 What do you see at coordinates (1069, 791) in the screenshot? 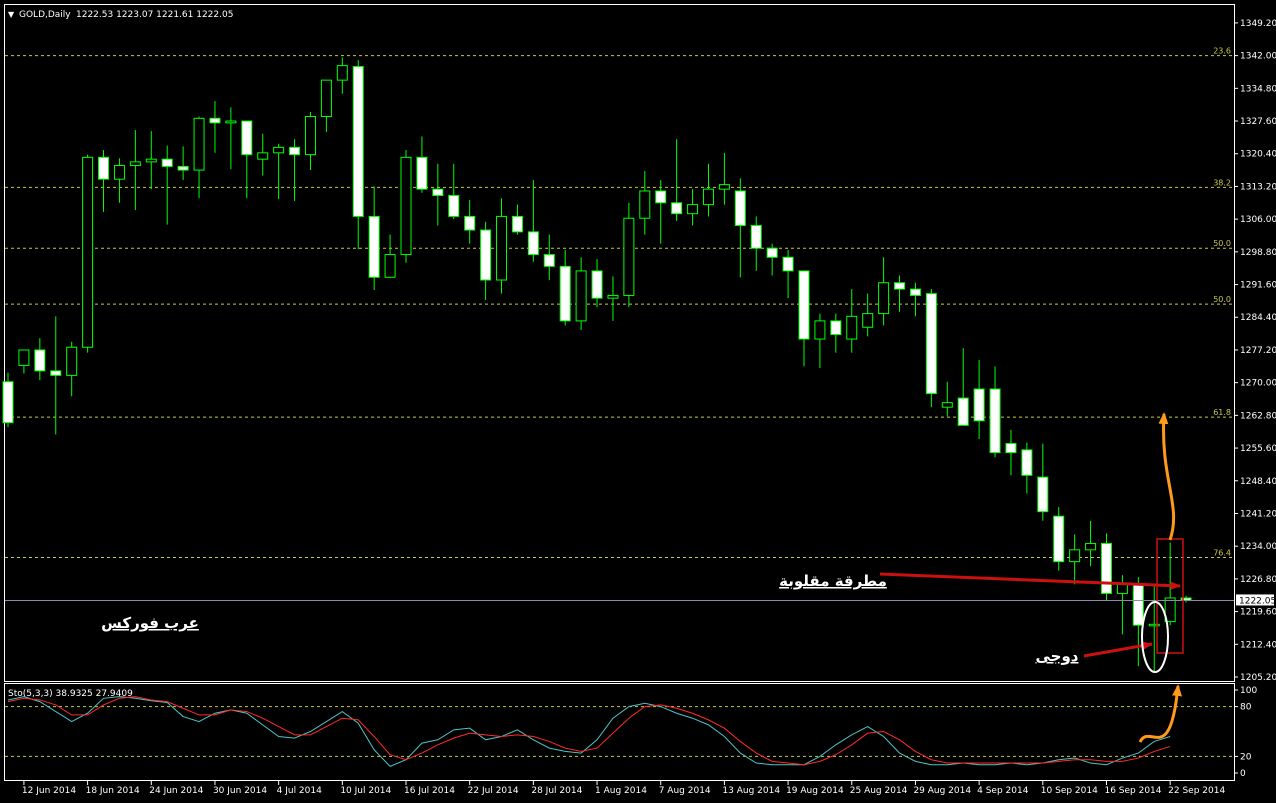
I see `time-tick-label: 10 Sep 2014` at bounding box center [1069, 791].